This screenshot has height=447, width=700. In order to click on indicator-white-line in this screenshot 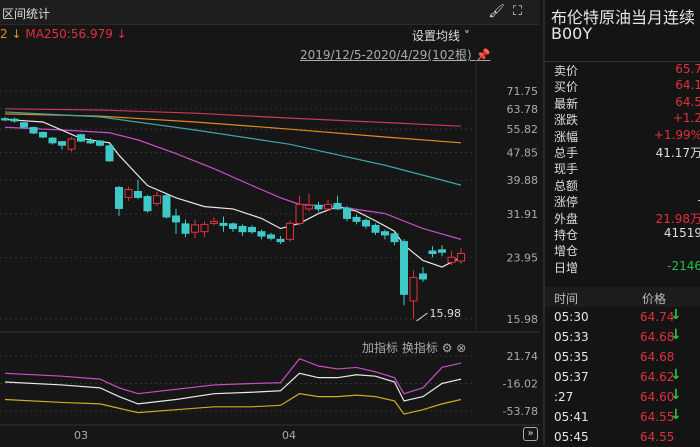, I will do `click(233, 388)`.